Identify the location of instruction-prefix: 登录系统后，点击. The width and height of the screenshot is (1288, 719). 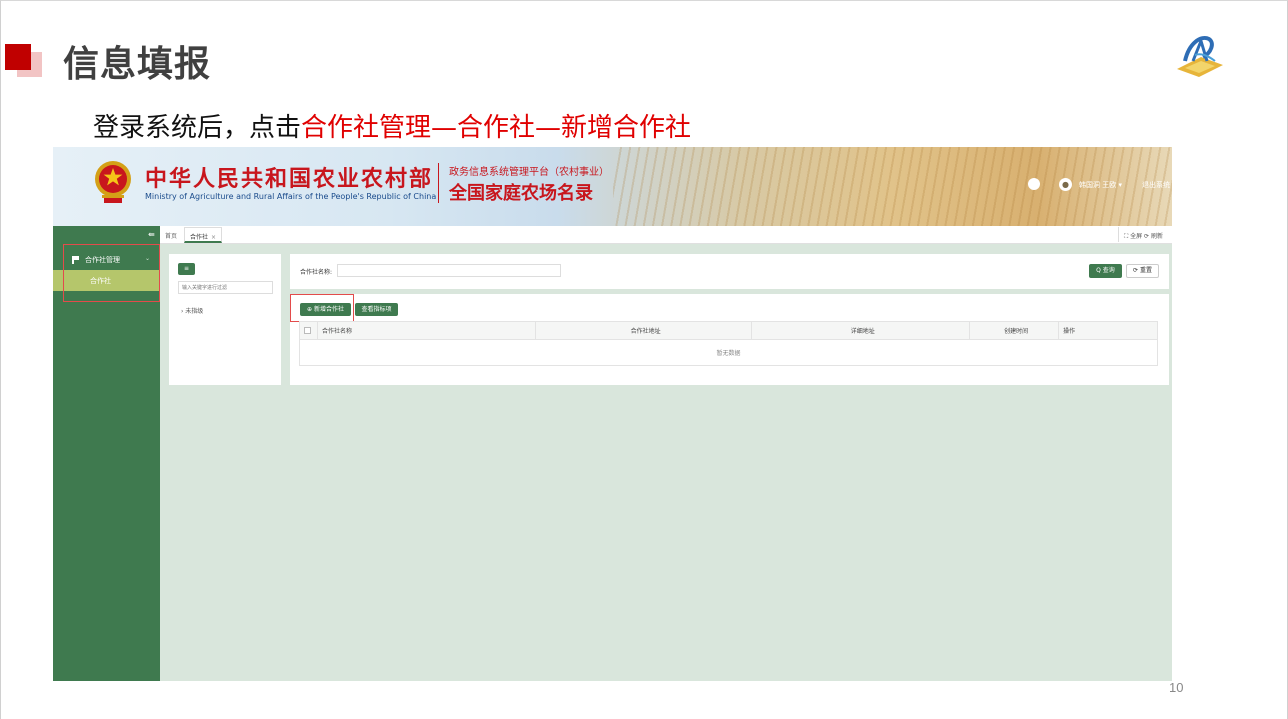
(197, 128).